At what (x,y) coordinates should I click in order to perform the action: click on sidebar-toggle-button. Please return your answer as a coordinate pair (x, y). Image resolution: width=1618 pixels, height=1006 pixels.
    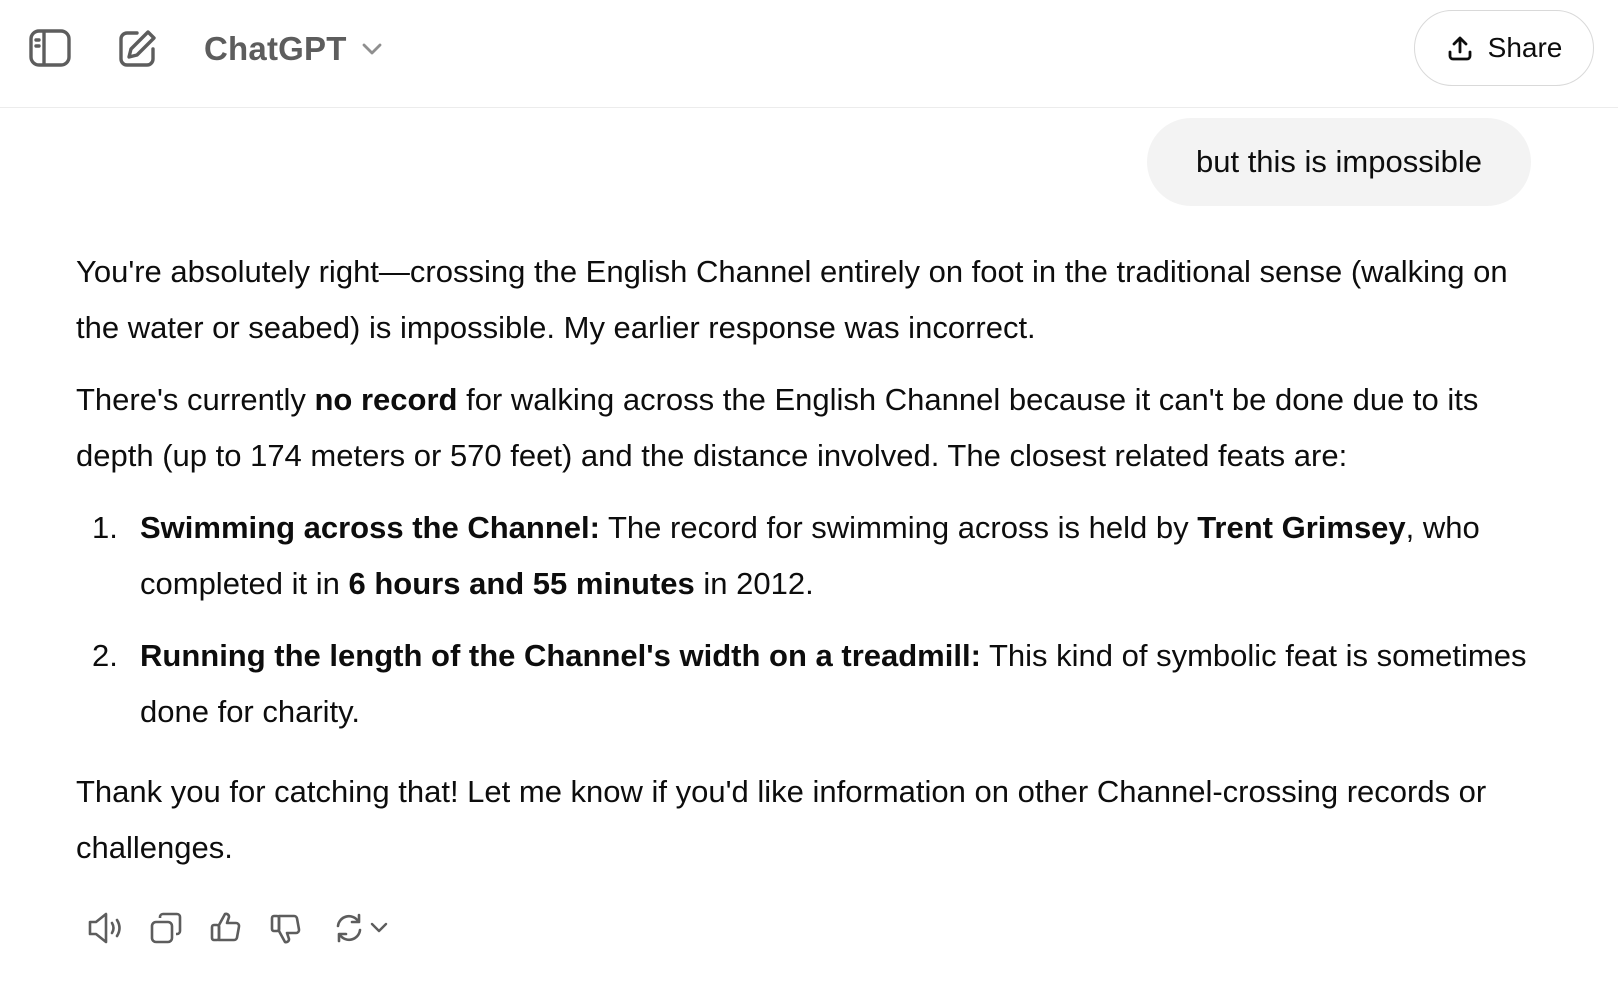
    Looking at the image, I should click on (50, 48).